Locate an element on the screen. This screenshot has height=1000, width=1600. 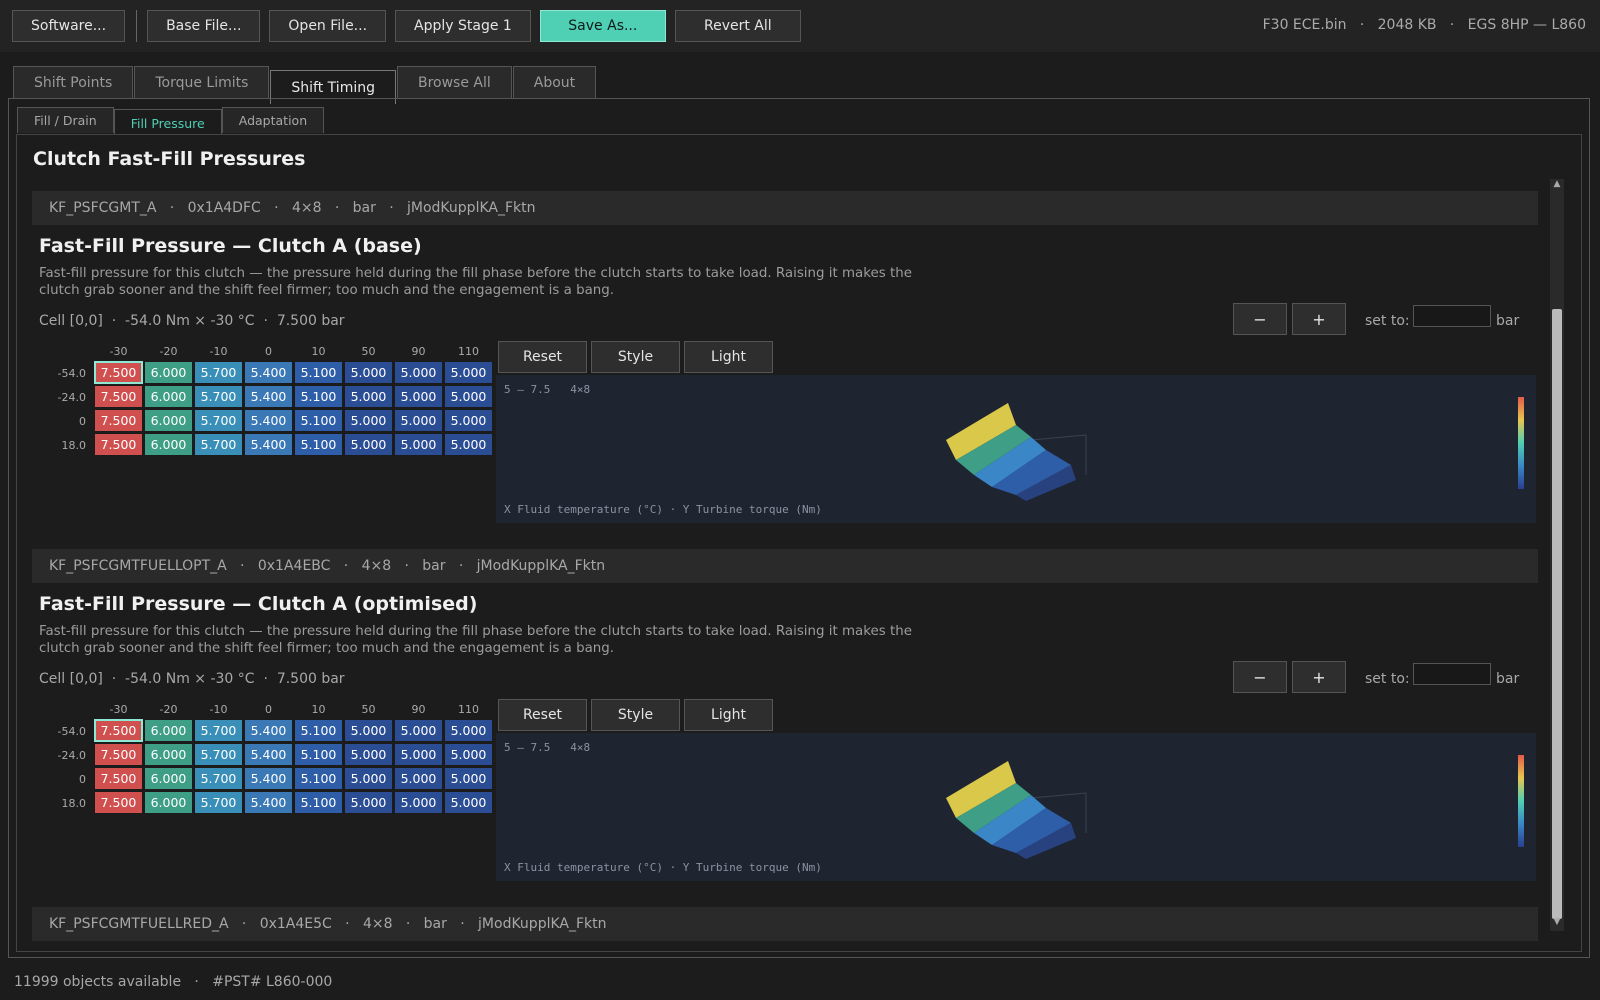
scrollbar-thumb is located at coordinates (1557, 614).